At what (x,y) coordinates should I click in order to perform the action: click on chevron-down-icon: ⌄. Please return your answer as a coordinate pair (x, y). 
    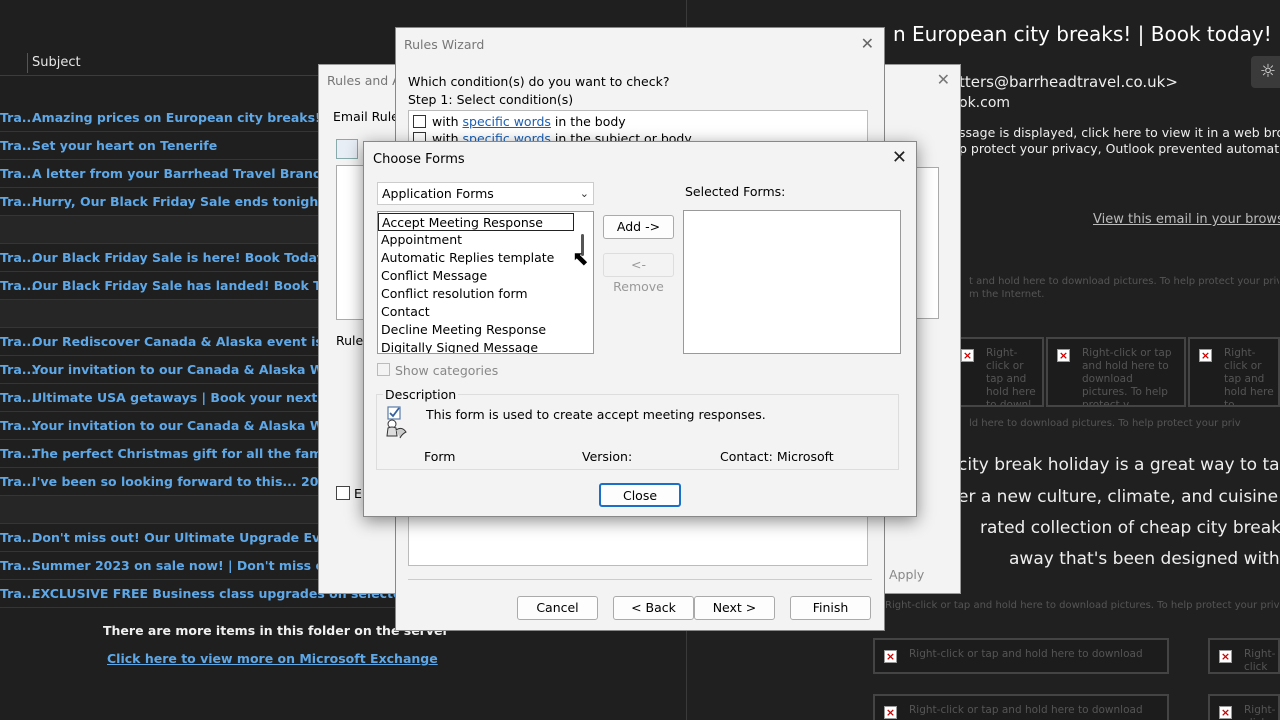
    Looking at the image, I should click on (584, 193).